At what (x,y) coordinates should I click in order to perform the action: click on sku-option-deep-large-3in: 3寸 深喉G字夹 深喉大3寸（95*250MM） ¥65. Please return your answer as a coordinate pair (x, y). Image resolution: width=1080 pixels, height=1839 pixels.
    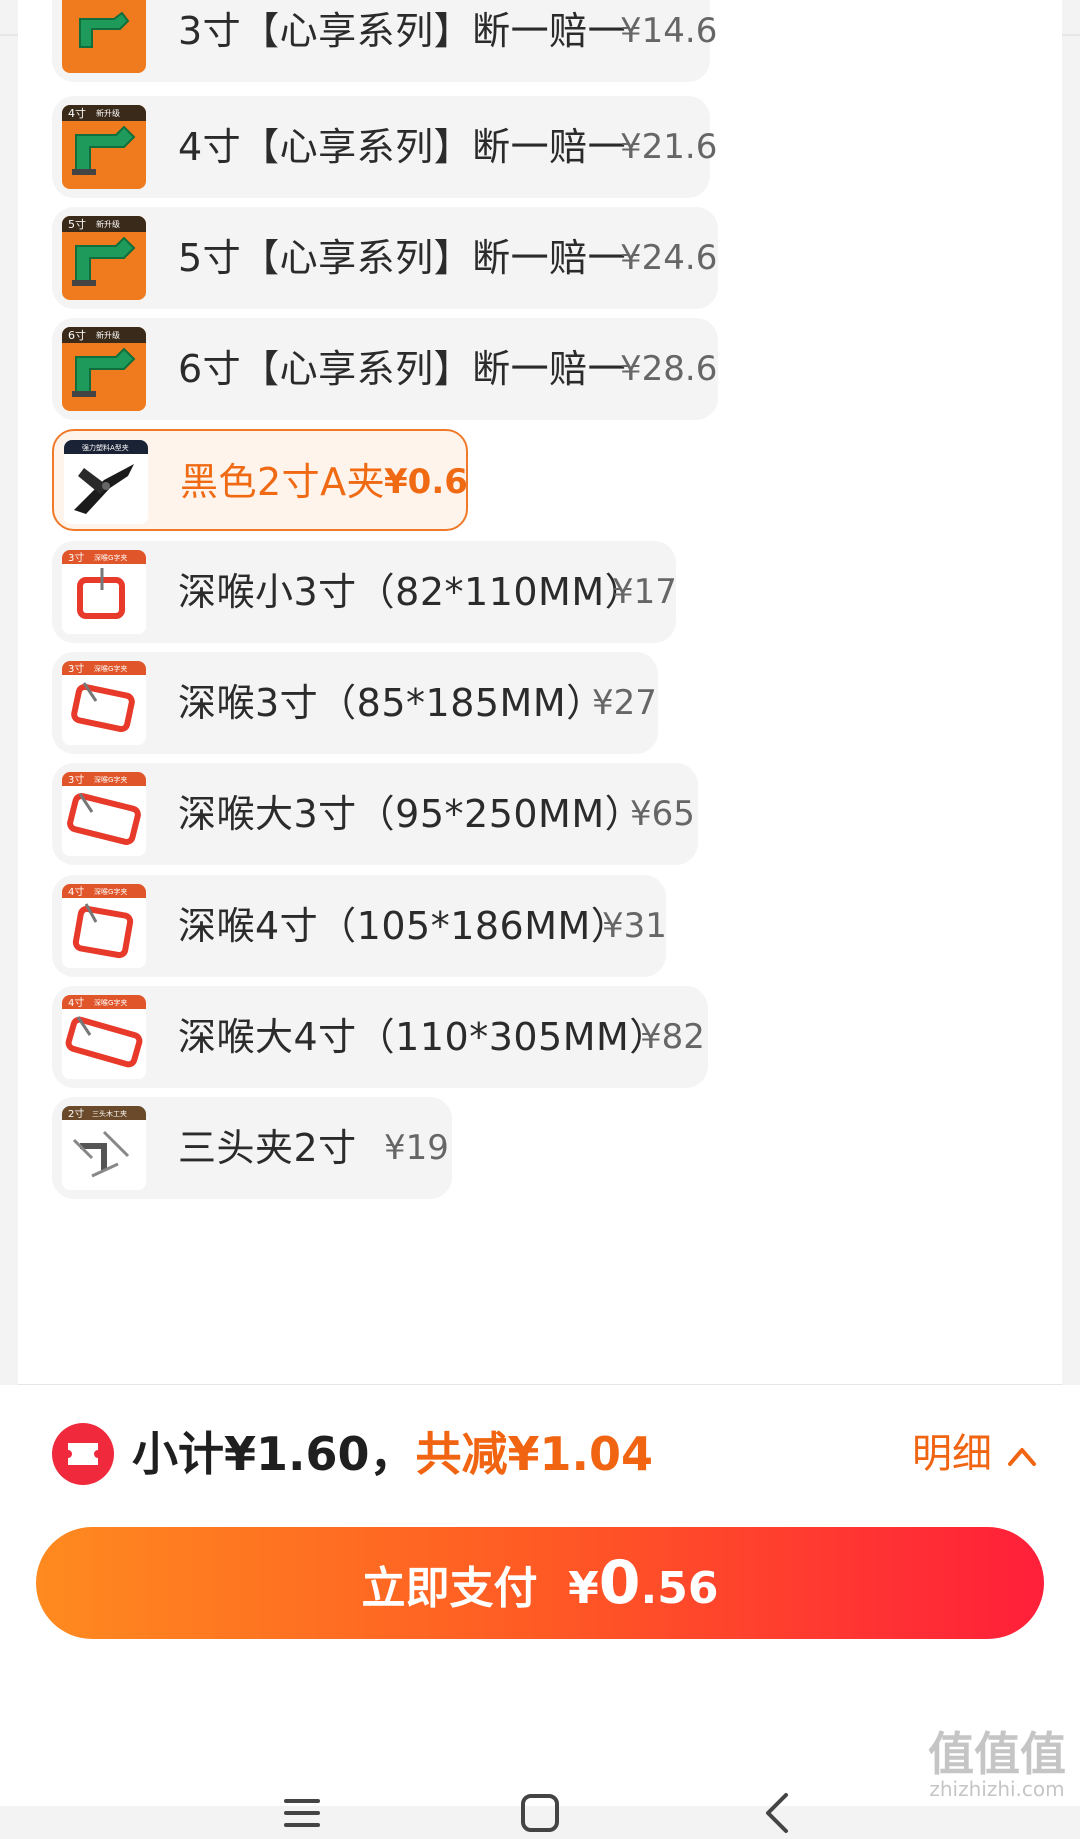
    Looking at the image, I should click on (375, 814).